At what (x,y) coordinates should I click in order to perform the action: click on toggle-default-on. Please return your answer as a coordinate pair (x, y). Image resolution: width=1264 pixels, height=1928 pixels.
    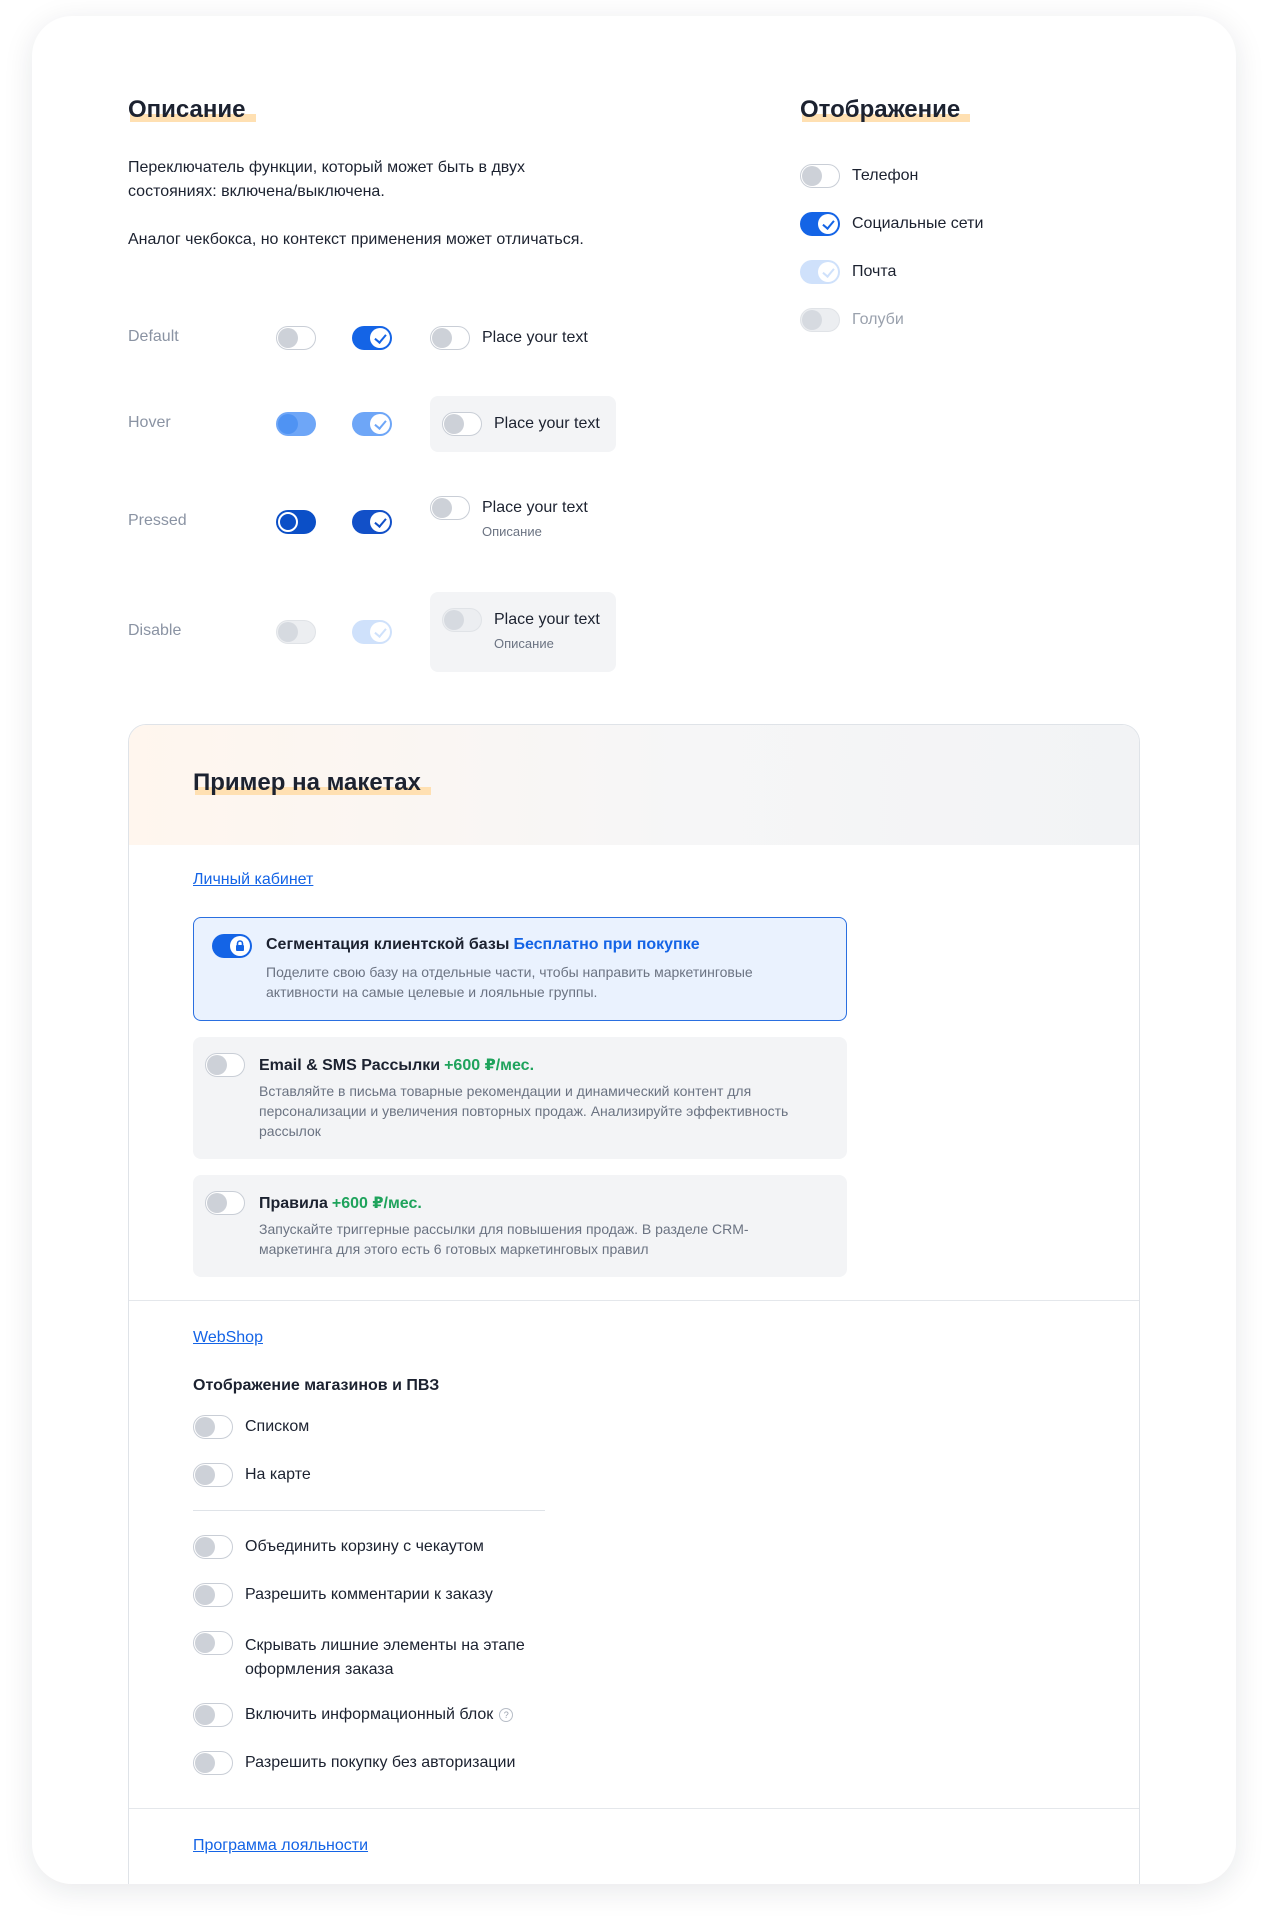
    Looking at the image, I should click on (372, 338).